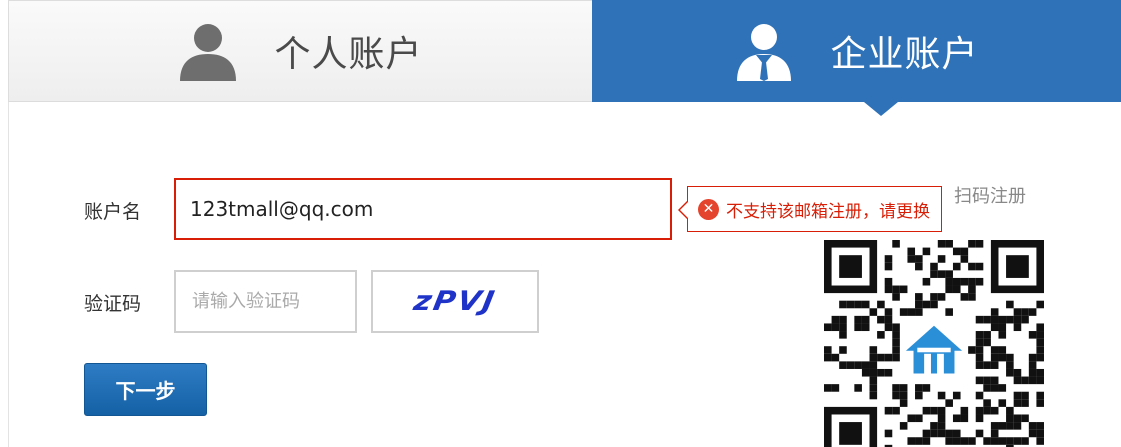  I want to click on error-tooltip: ✕ 不支持该邮箱注册，请更换, so click(810, 209).